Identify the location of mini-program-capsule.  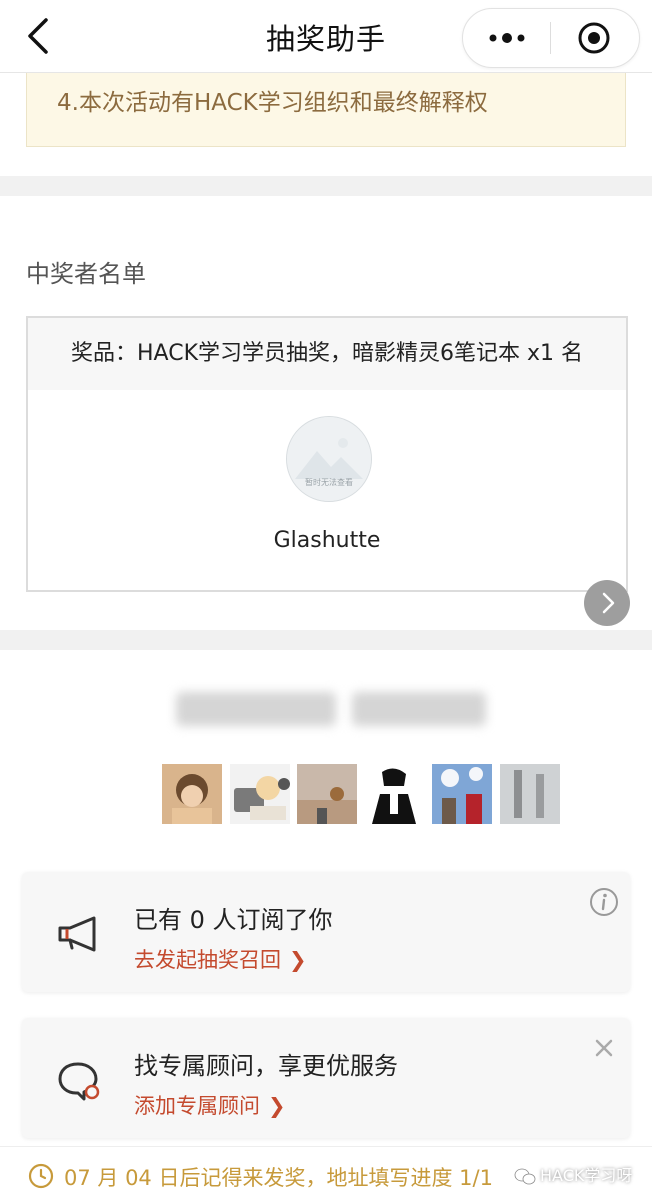
(551, 38).